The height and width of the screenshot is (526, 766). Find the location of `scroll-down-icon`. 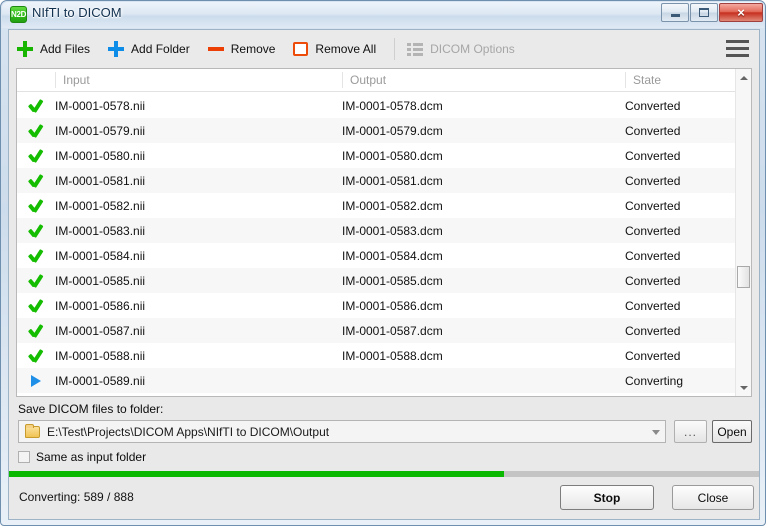

scroll-down-icon is located at coordinates (743, 387).